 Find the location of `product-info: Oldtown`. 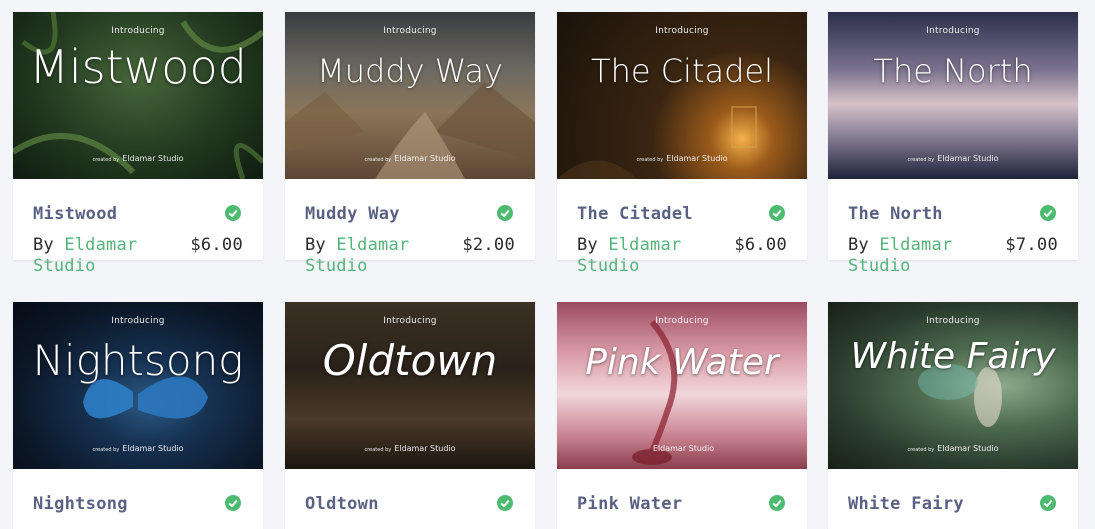

product-info: Oldtown is located at coordinates (410, 499).